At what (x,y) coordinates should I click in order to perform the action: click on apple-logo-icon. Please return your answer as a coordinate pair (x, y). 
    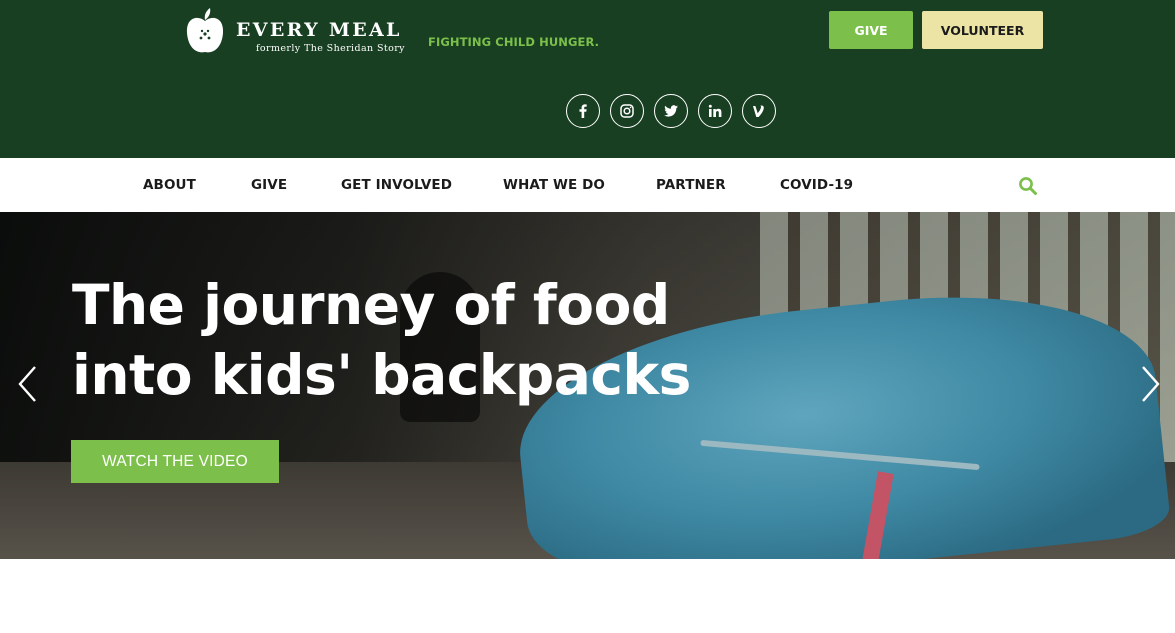
    Looking at the image, I should click on (205, 30).